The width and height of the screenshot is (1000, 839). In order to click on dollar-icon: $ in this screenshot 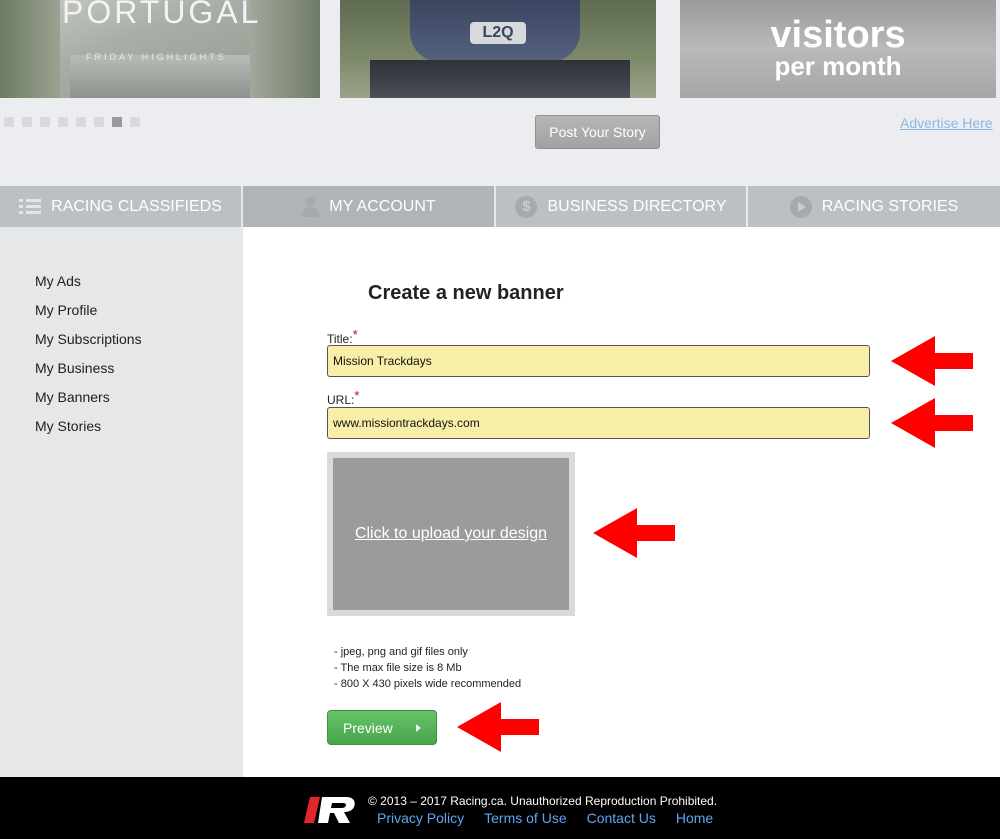, I will do `click(526, 206)`.